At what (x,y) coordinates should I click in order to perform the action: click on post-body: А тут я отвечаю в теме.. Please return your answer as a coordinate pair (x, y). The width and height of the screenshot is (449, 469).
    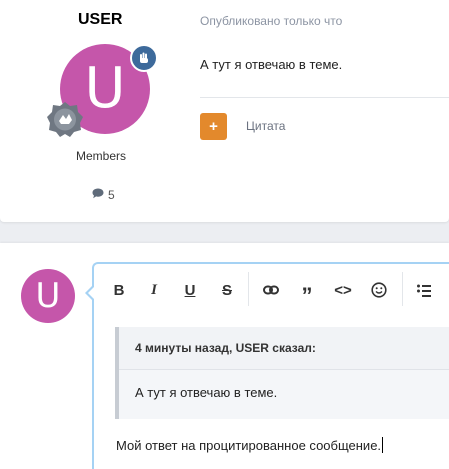
    Looking at the image, I should click on (271, 64).